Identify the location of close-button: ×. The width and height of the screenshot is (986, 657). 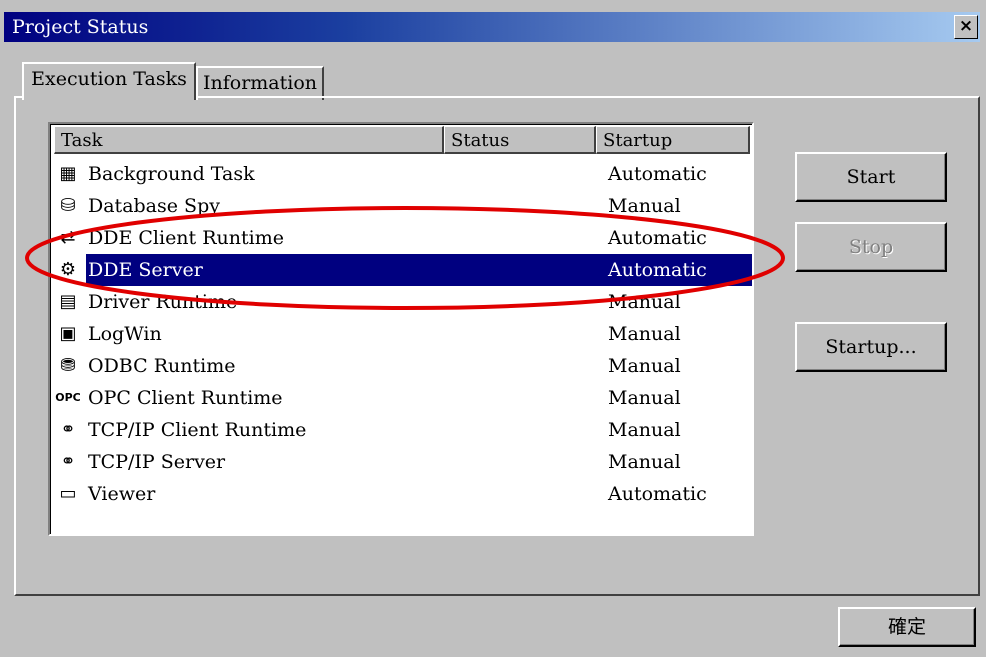
(966, 27).